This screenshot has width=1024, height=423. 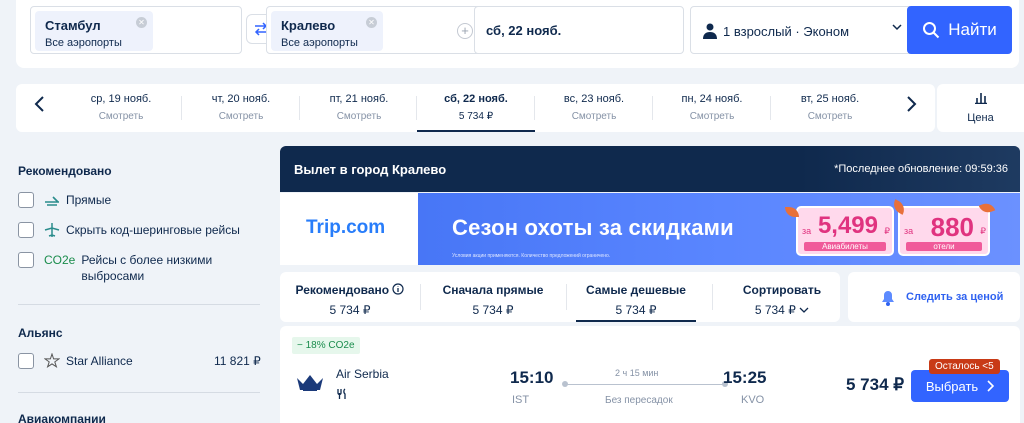 I want to click on direct-flight-icon, so click(x=52, y=200).